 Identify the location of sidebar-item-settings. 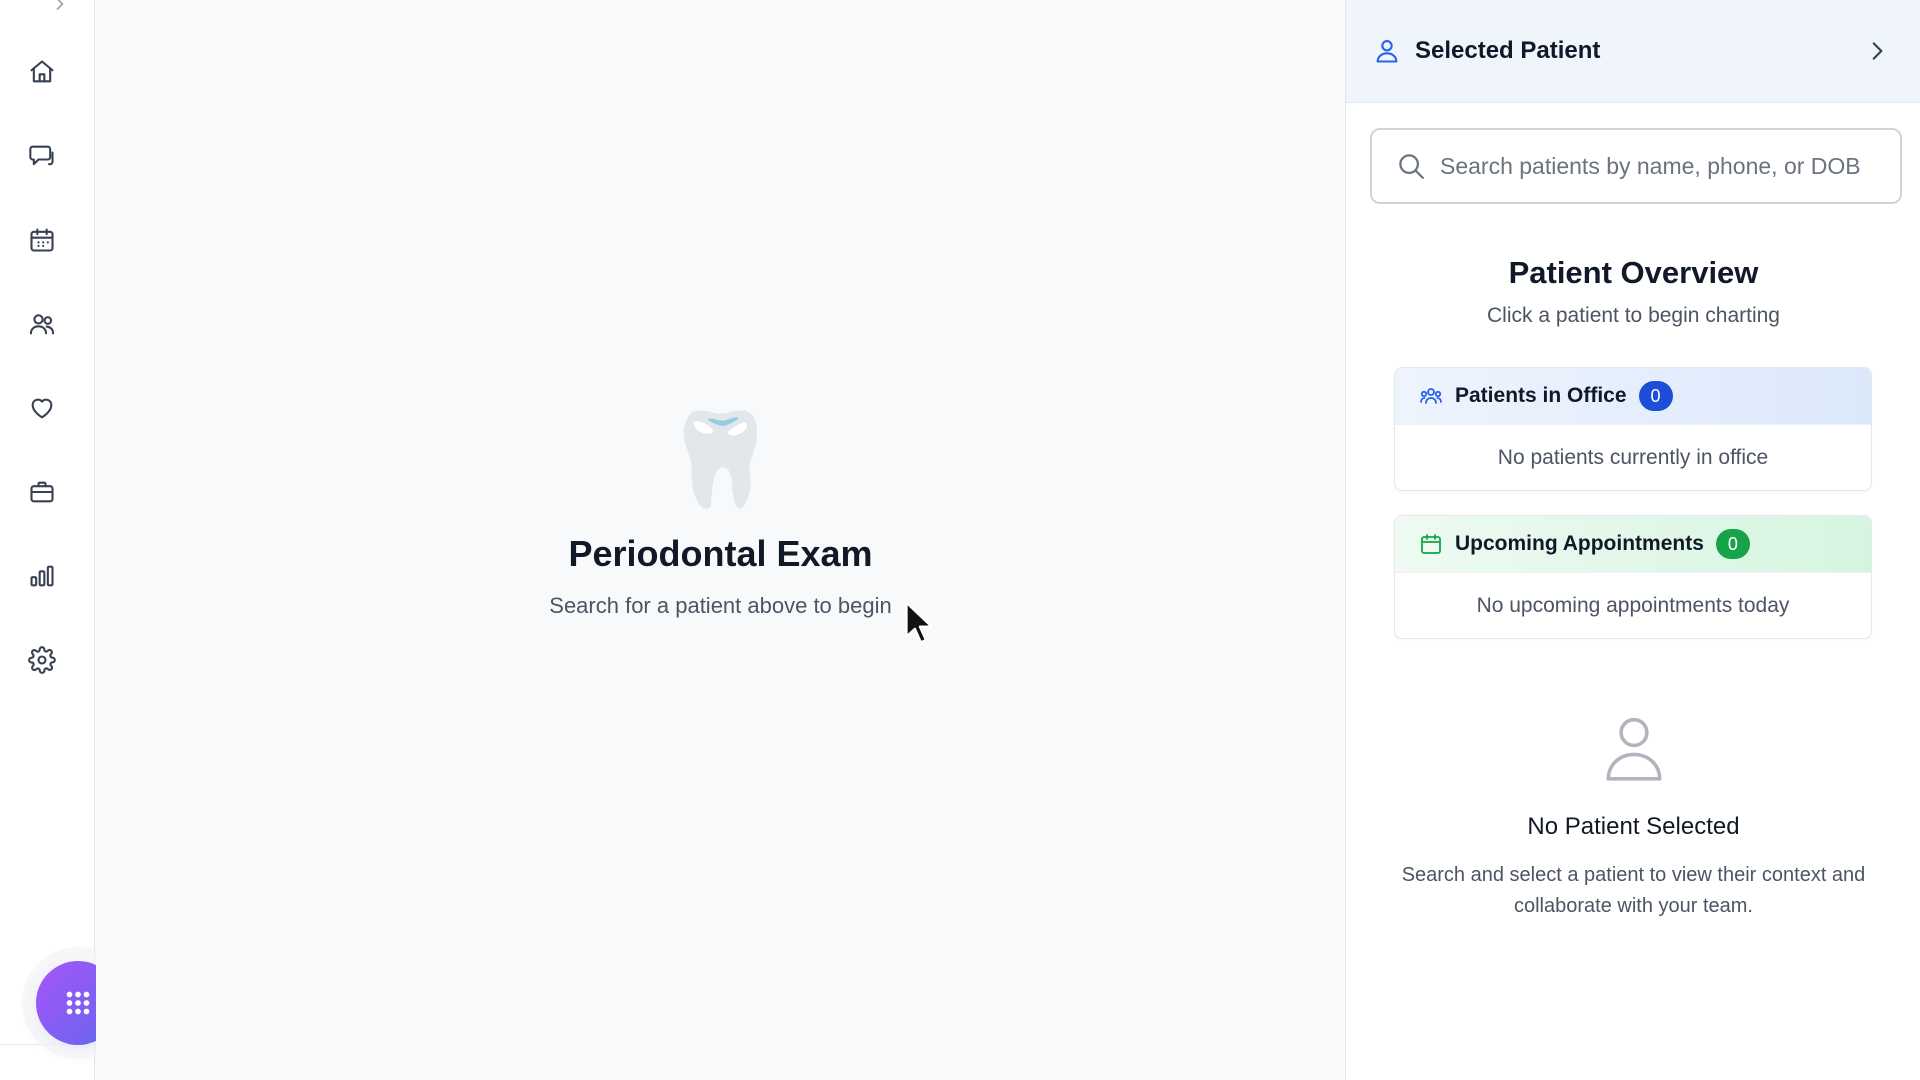
(42, 660).